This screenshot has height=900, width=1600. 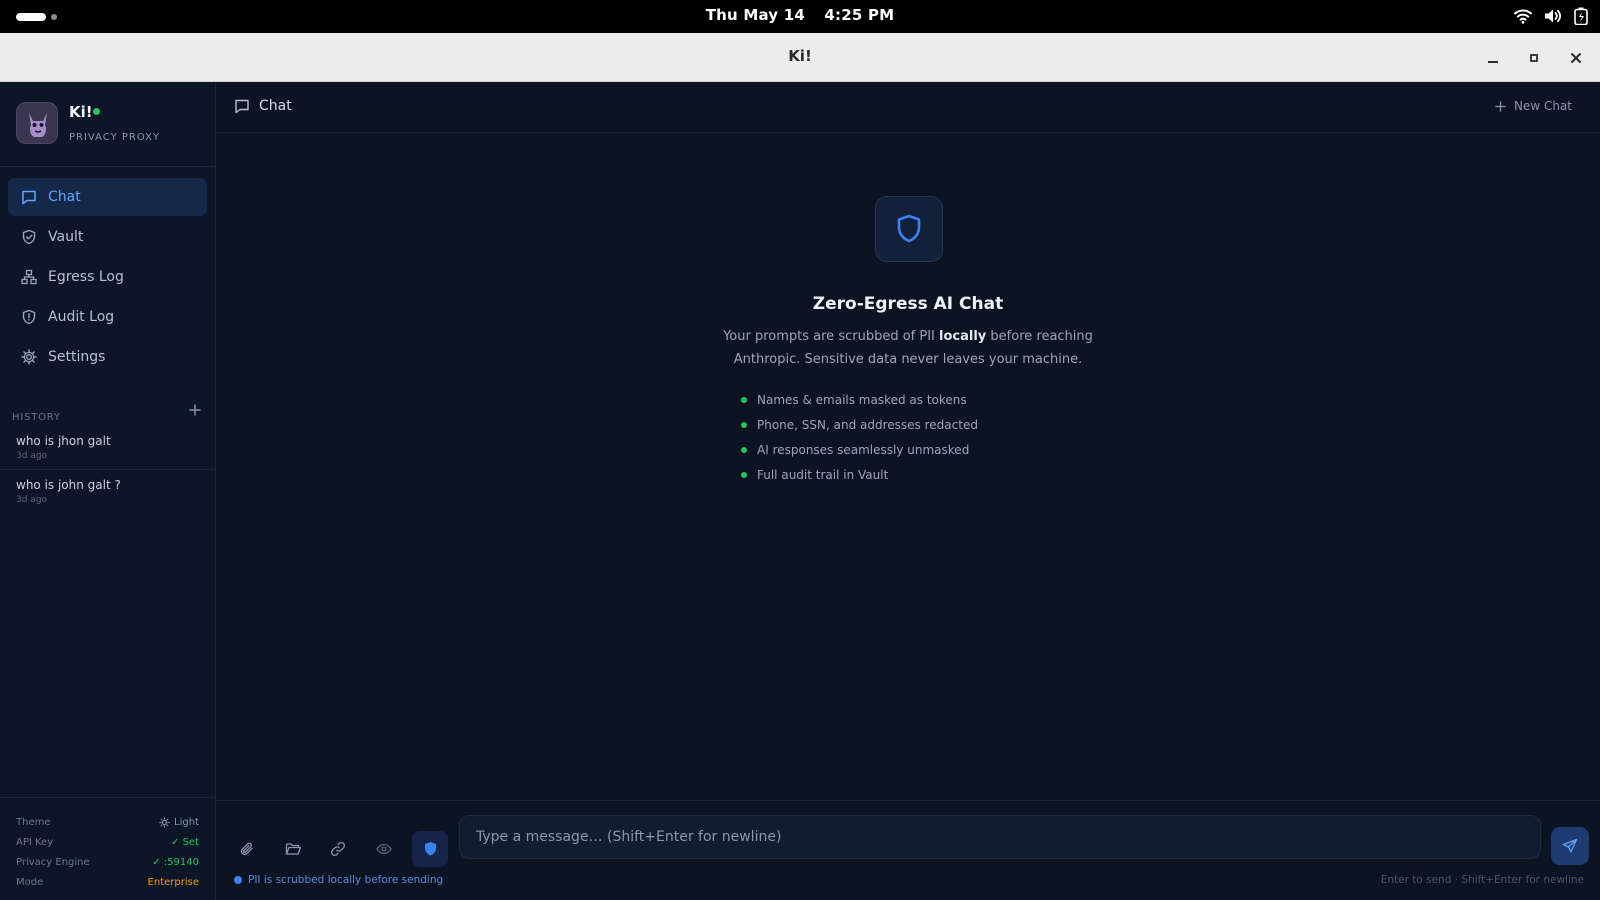 I want to click on new-chat-label: New Chat, so click(x=1542, y=106).